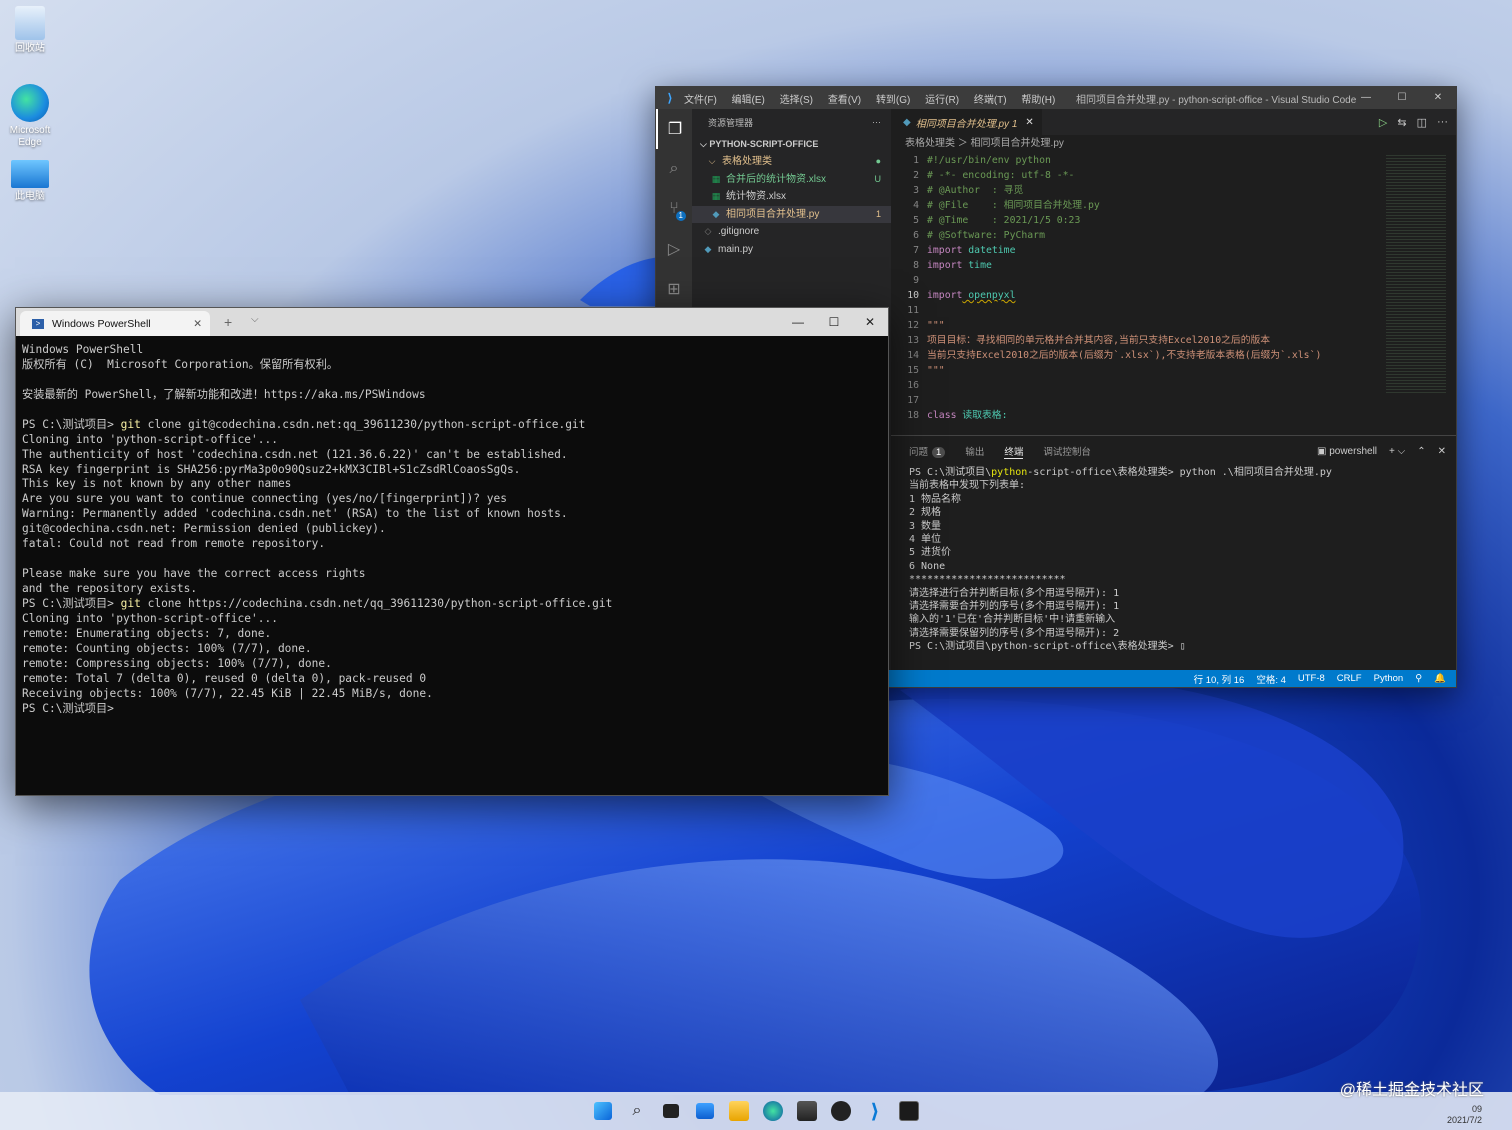  I want to click on menu-edit: 编辑(E), so click(748, 100).